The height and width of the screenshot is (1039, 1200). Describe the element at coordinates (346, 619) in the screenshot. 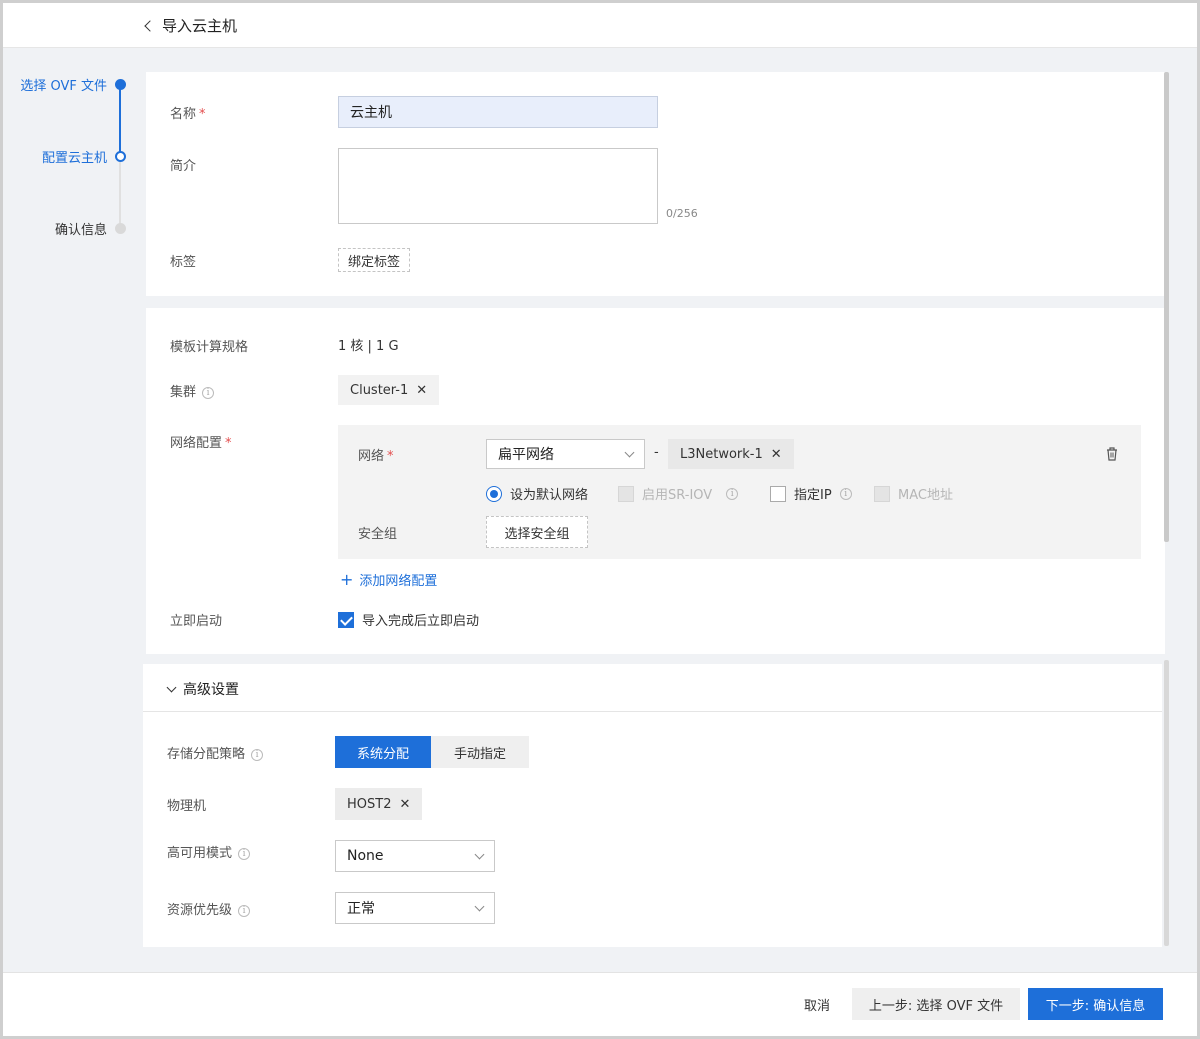

I see `checkbox-checked-icon` at that location.